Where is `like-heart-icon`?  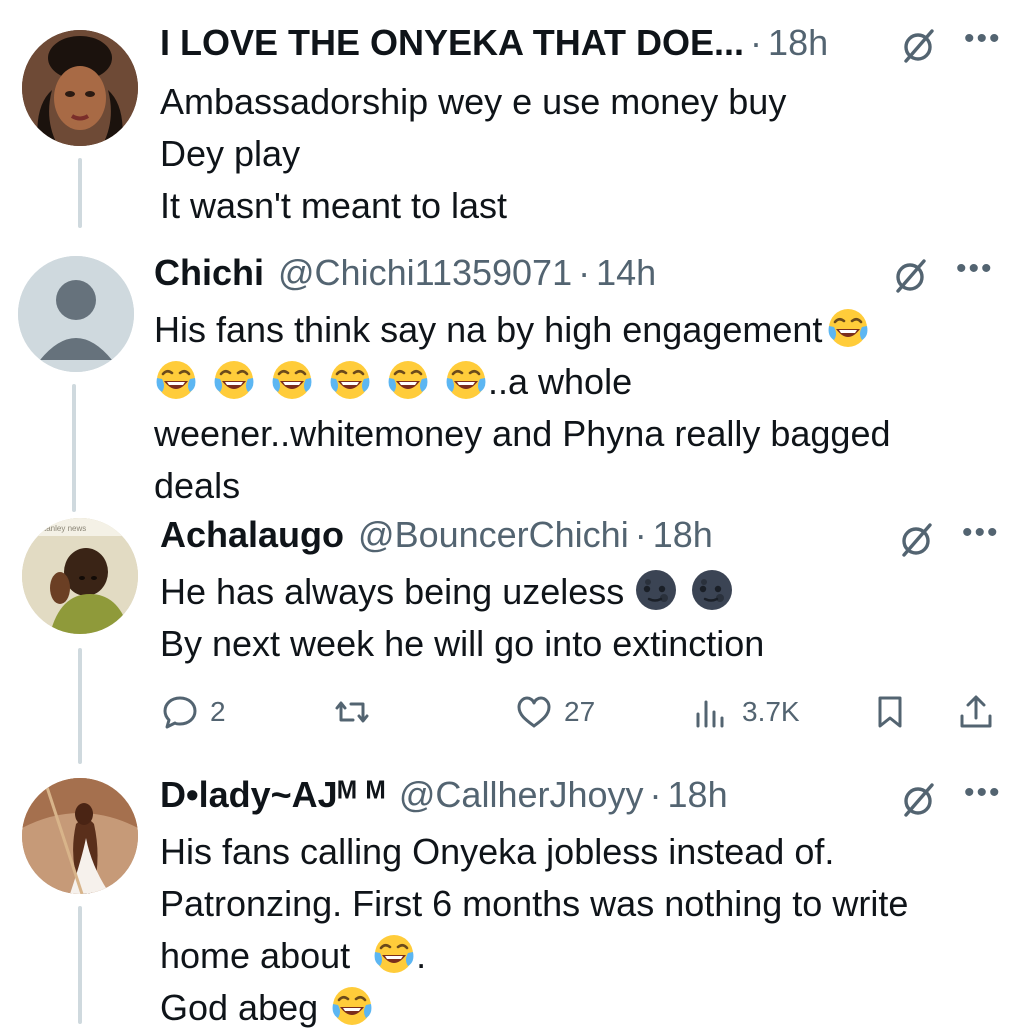
like-heart-icon is located at coordinates (534, 712).